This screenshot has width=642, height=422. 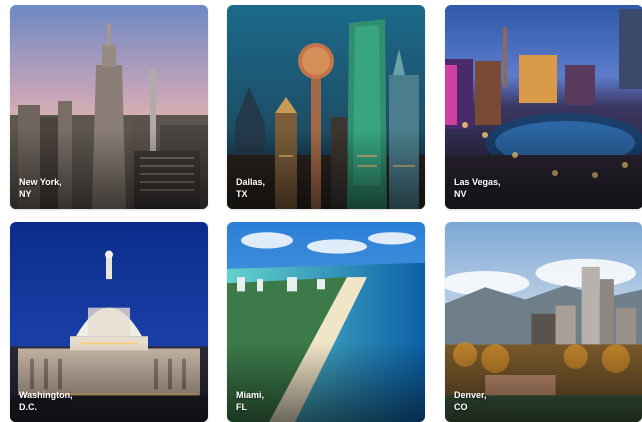 I want to click on destination-caption: Las Vegas, NV, so click(x=477, y=188).